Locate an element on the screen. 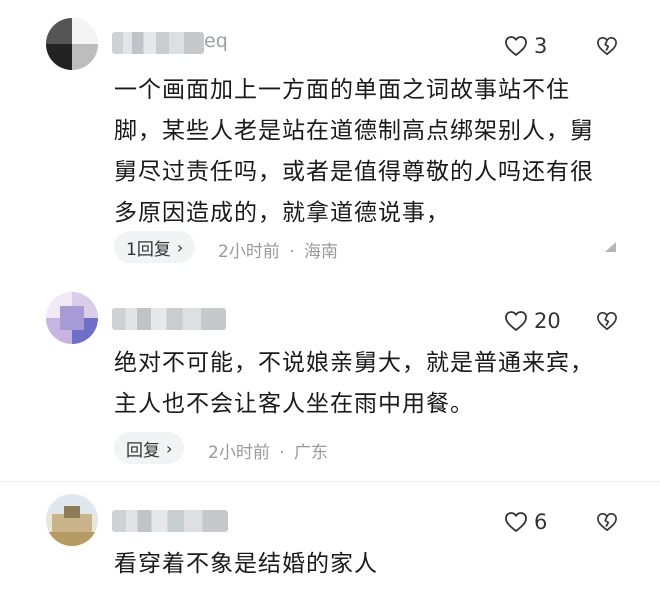  reply-label: 1回复 is located at coordinates (148, 249).